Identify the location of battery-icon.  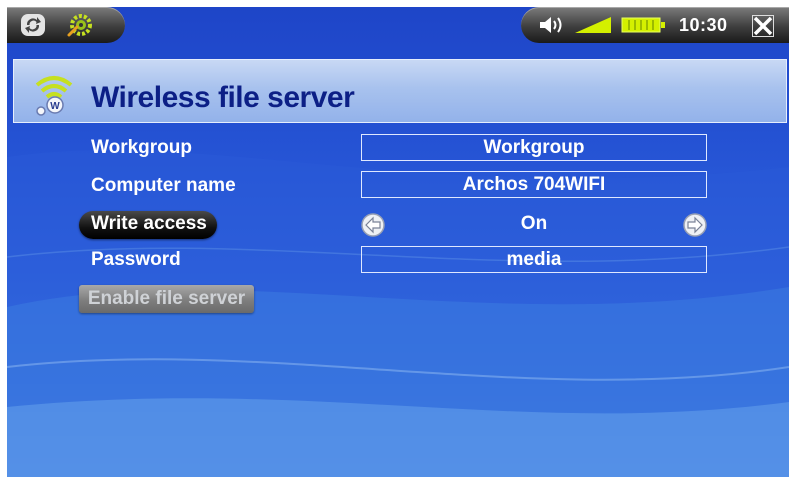
(643, 25).